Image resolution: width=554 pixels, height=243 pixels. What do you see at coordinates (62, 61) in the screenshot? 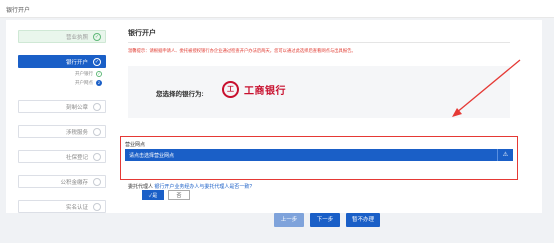
I see `step-bank-account: 银行开户 ✓` at bounding box center [62, 61].